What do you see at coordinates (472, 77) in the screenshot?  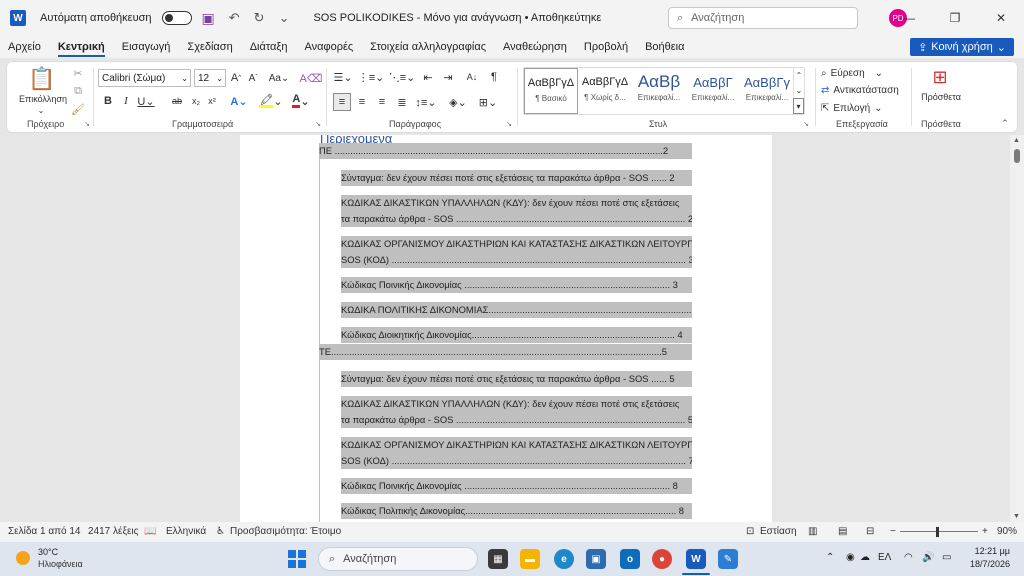 I see `sort-icon: A↓` at bounding box center [472, 77].